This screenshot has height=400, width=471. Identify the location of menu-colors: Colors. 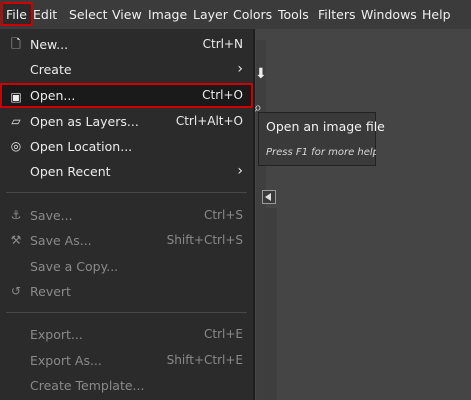
(252, 14).